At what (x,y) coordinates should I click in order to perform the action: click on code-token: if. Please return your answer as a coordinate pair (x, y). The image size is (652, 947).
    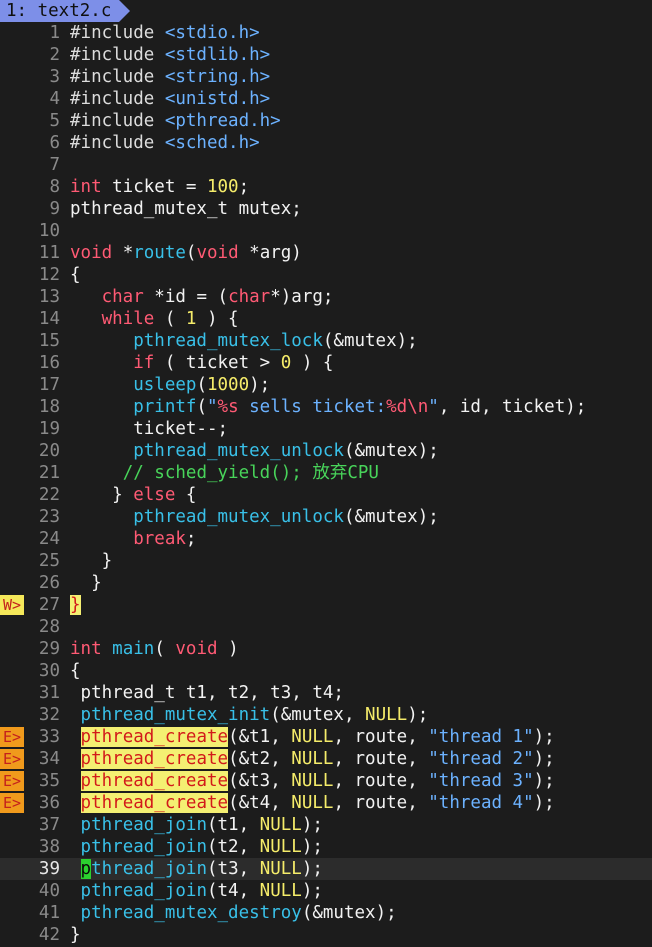
    Looking at the image, I should click on (144, 363).